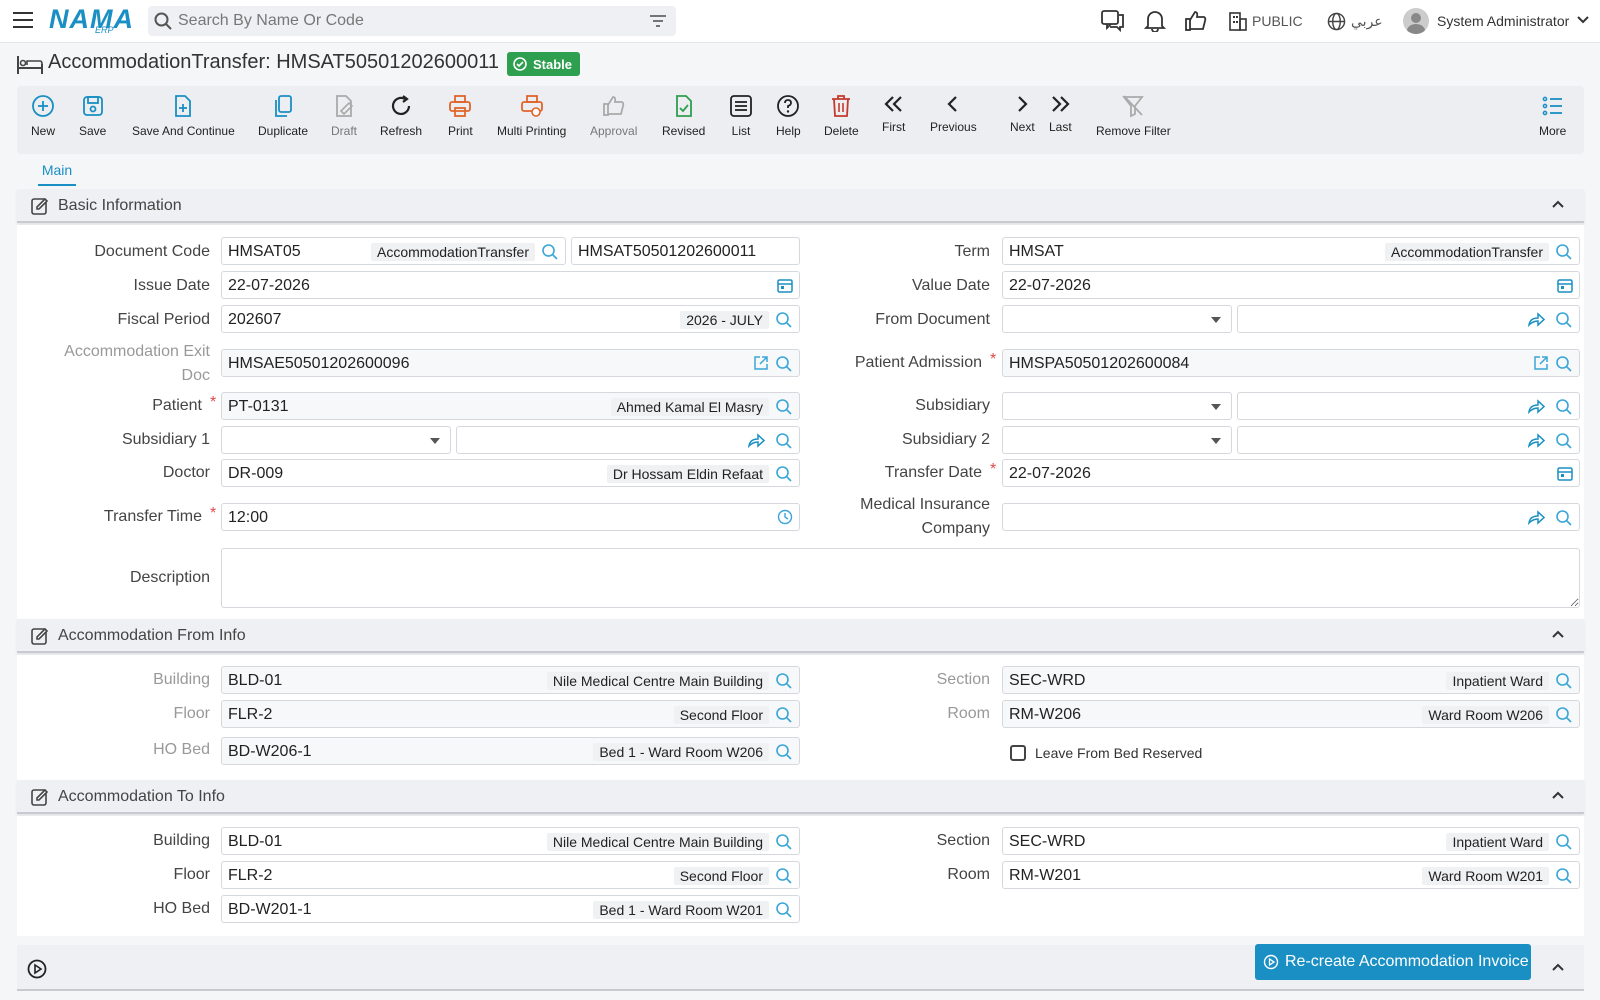 The image size is (1600, 1000). What do you see at coordinates (401, 116) in the screenshot?
I see `refresh-button: Refresh` at bounding box center [401, 116].